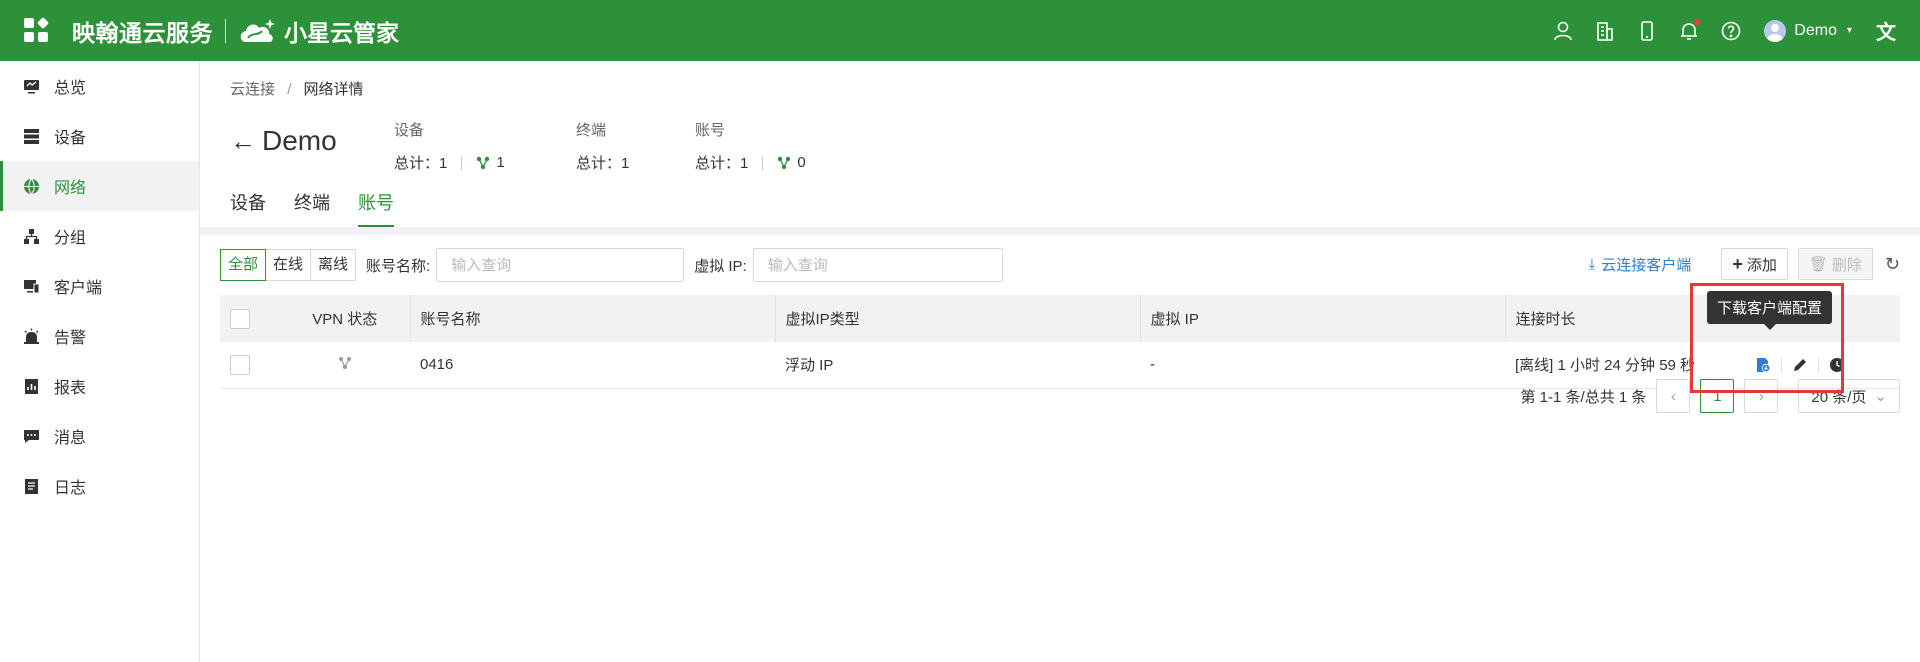 The image size is (1920, 662). Describe the element at coordinates (99, 486) in the screenshot. I see `sidebar-item-logs: 日志` at that location.